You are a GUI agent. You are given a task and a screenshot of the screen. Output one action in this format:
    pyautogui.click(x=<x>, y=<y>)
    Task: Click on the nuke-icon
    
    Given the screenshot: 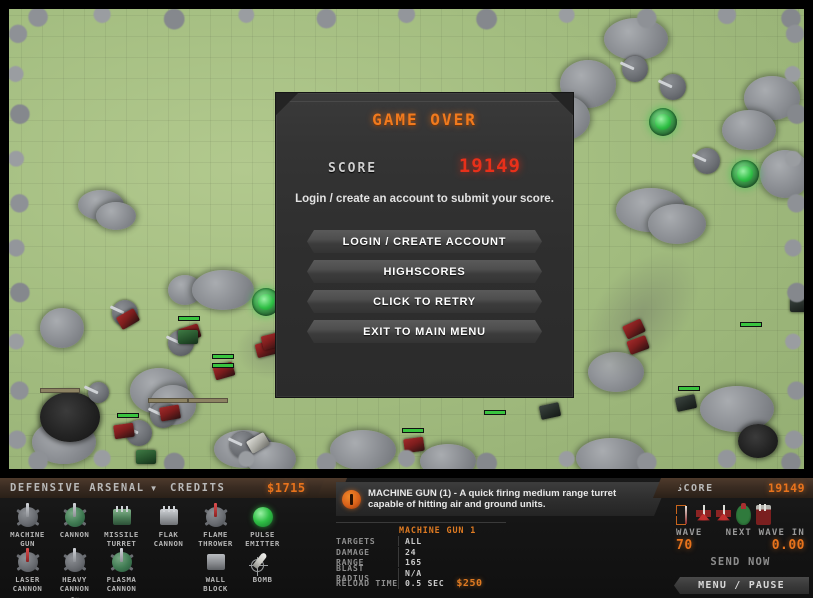 What is the action you would take?
    pyautogui.click(x=75, y=596)
    